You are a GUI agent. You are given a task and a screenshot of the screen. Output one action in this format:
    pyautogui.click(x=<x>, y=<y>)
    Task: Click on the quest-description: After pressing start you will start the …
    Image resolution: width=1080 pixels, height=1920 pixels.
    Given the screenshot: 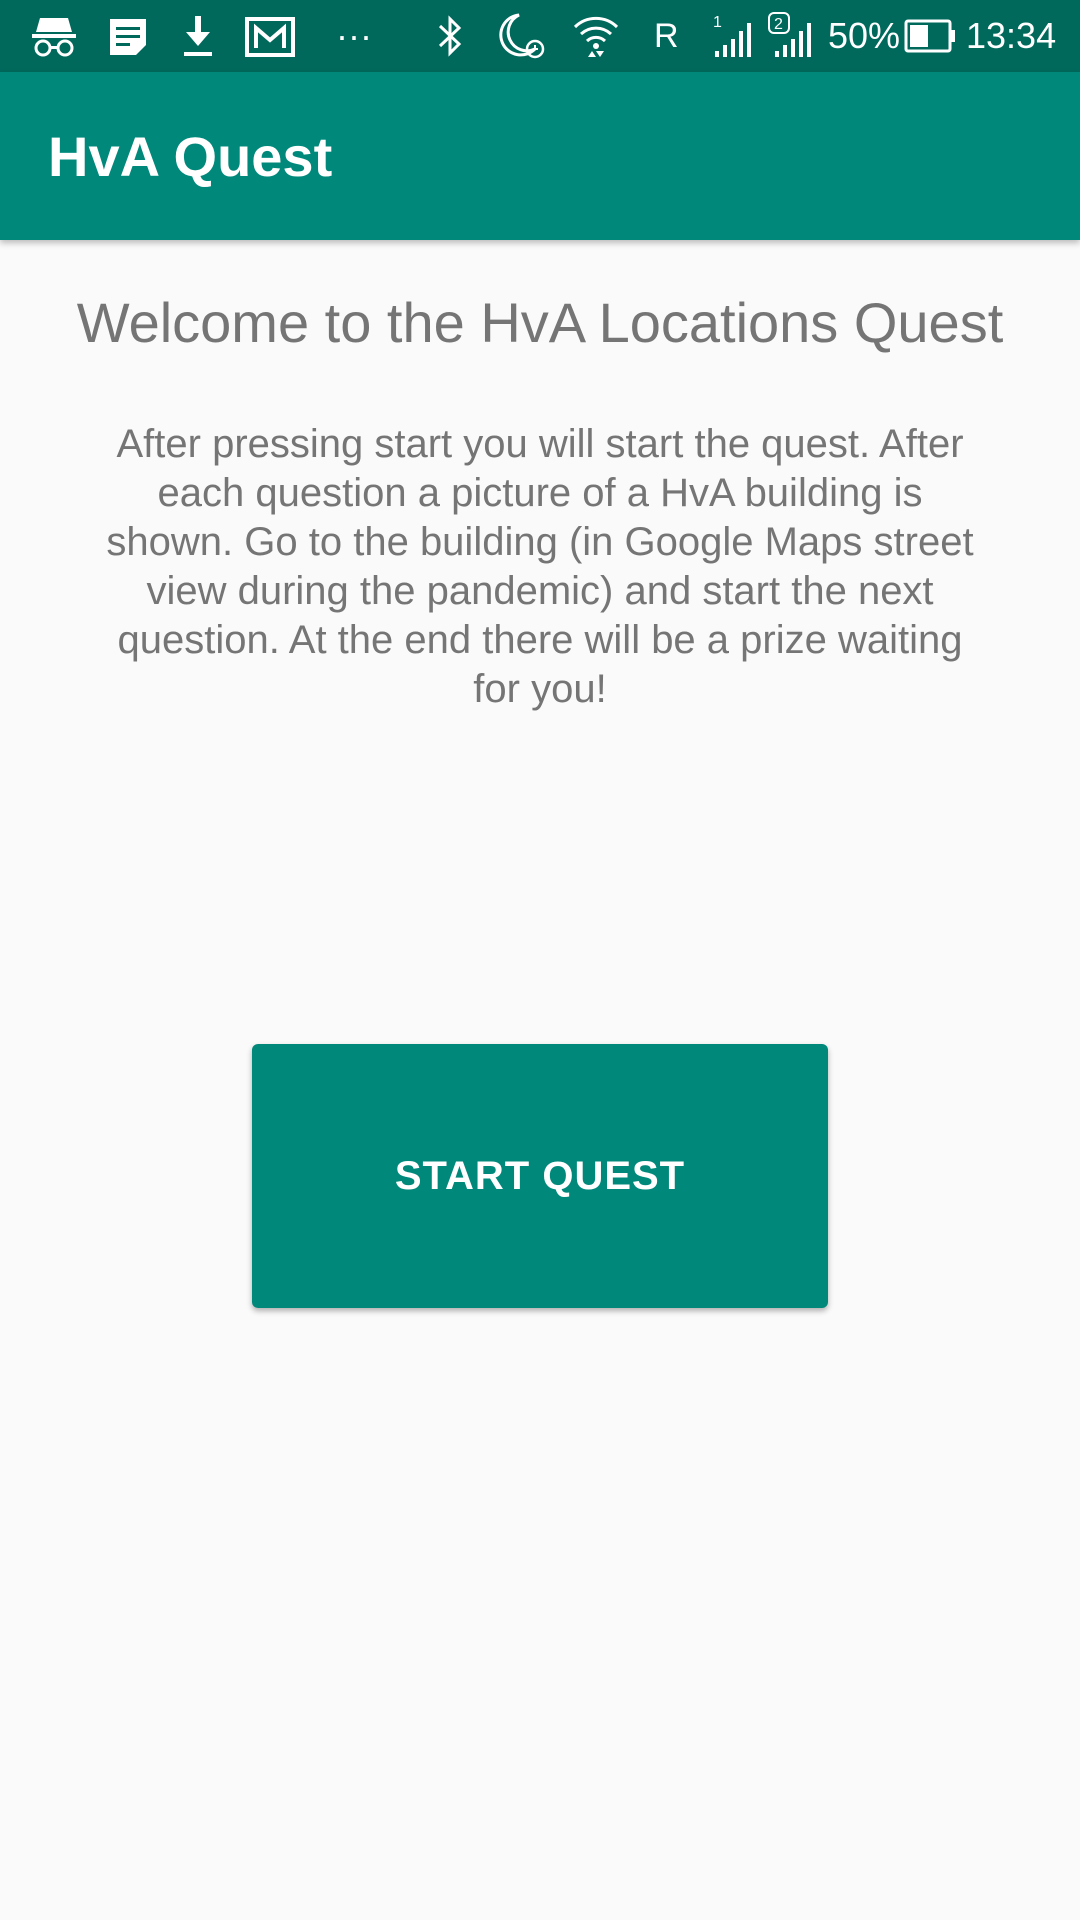 What is the action you would take?
    pyautogui.click(x=540, y=566)
    